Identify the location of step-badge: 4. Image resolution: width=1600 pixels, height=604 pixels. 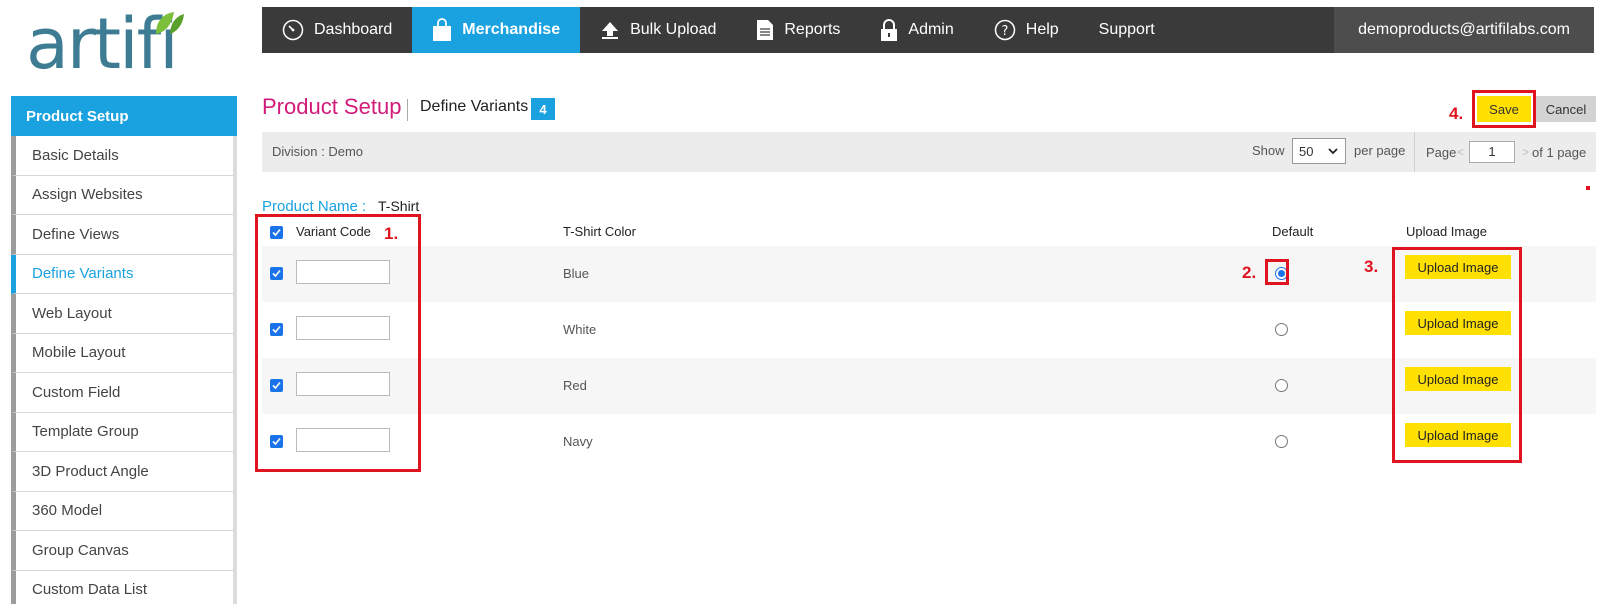
(543, 109).